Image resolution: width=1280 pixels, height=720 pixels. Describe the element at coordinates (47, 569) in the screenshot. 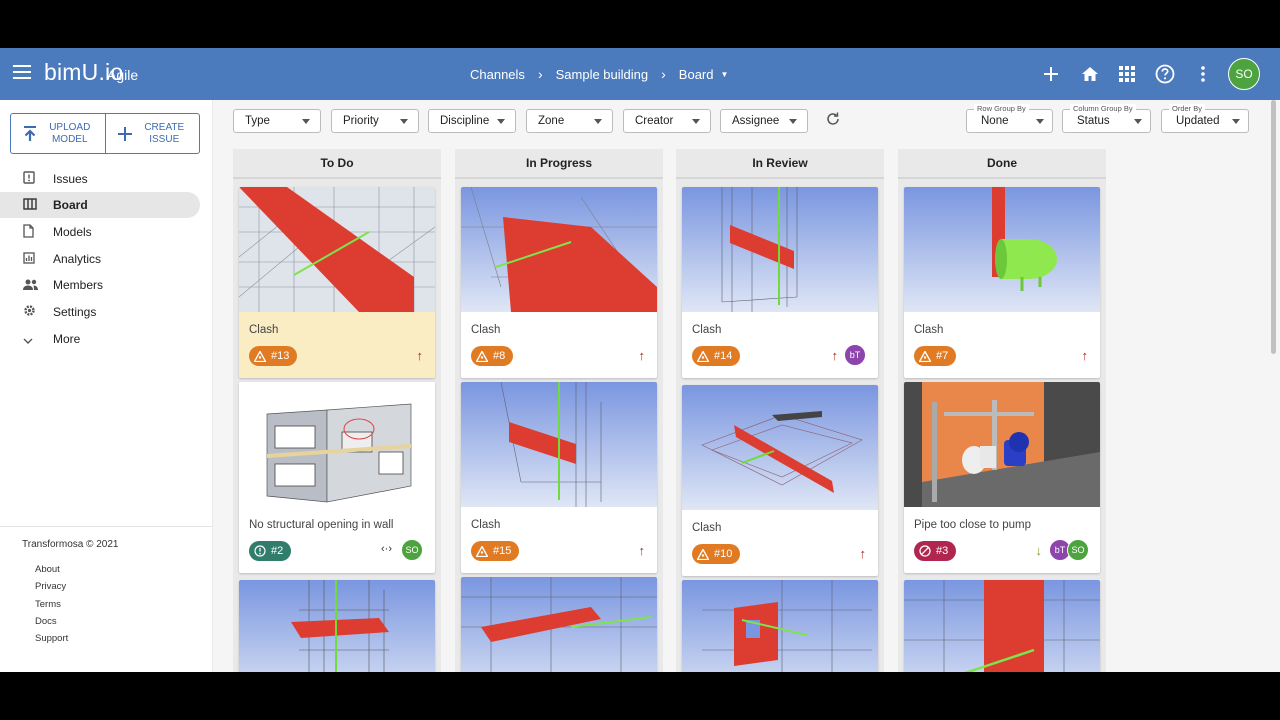

I see `footer-link-about: About` at that location.